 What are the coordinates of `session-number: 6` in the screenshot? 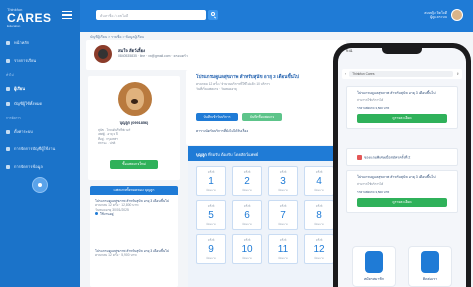 It's located at (247, 215).